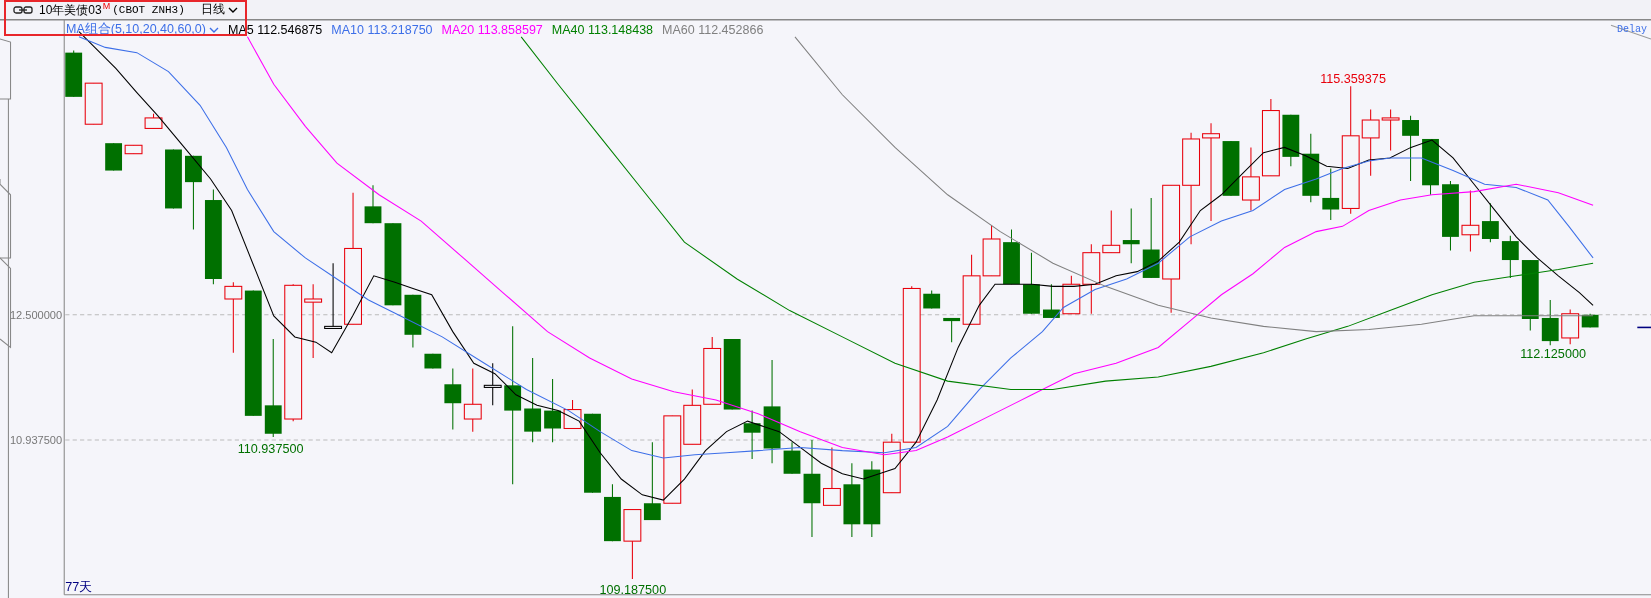  Describe the element at coordinates (492, 29) in the screenshot. I see `moving-average-value: MA20 113.858597` at that location.